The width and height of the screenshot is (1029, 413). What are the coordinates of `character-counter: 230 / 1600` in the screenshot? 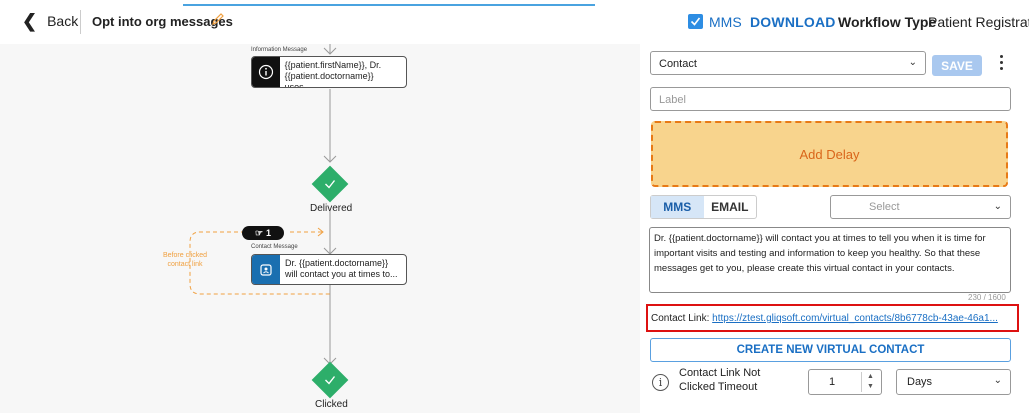 It's located at (987, 297).